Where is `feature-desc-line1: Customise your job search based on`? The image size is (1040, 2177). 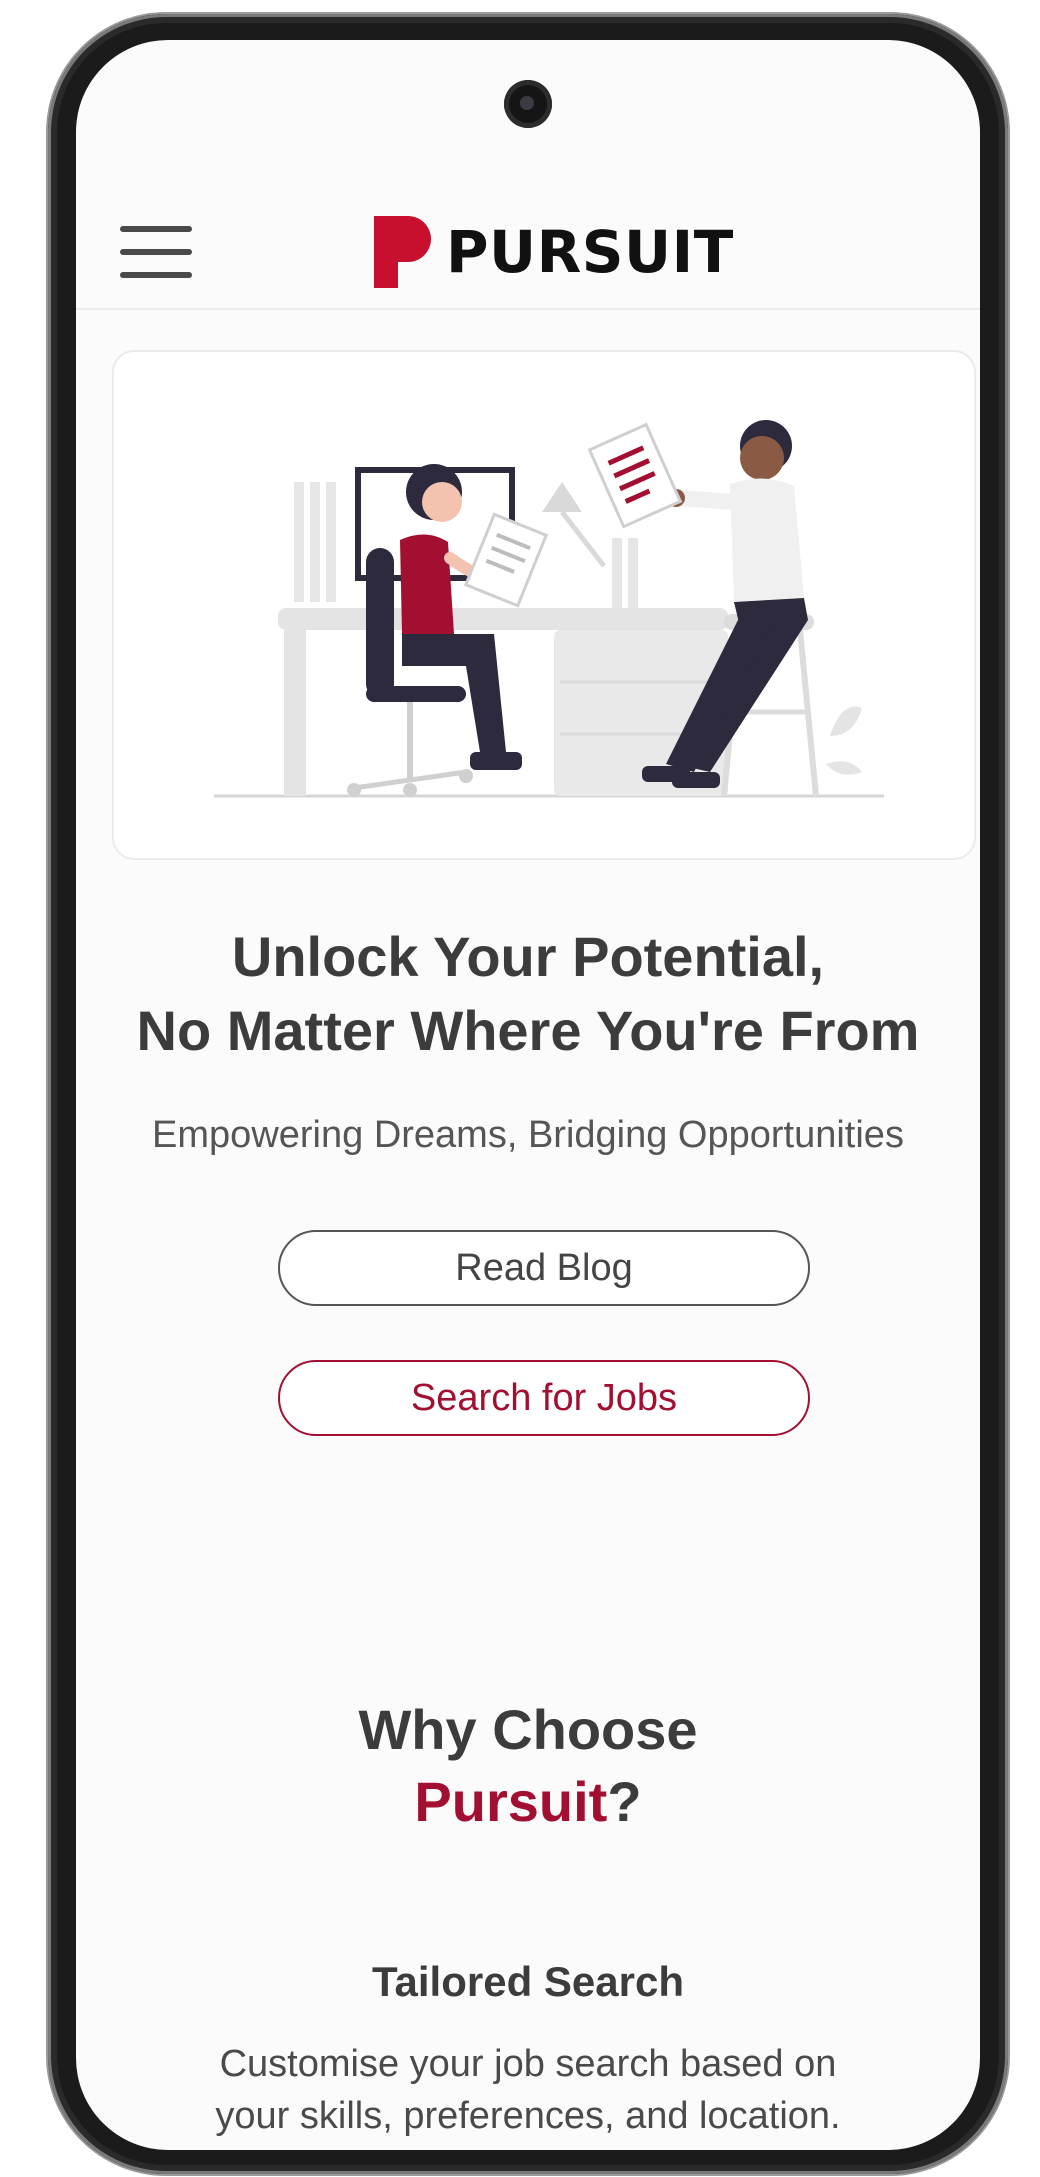 feature-desc-line1: Customise your job search based on is located at coordinates (528, 2064).